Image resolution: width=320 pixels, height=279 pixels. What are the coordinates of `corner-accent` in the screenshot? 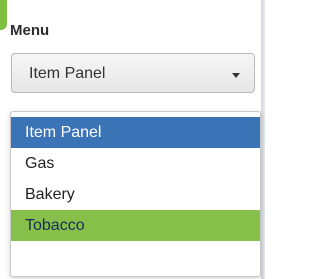 It's located at (3, 15).